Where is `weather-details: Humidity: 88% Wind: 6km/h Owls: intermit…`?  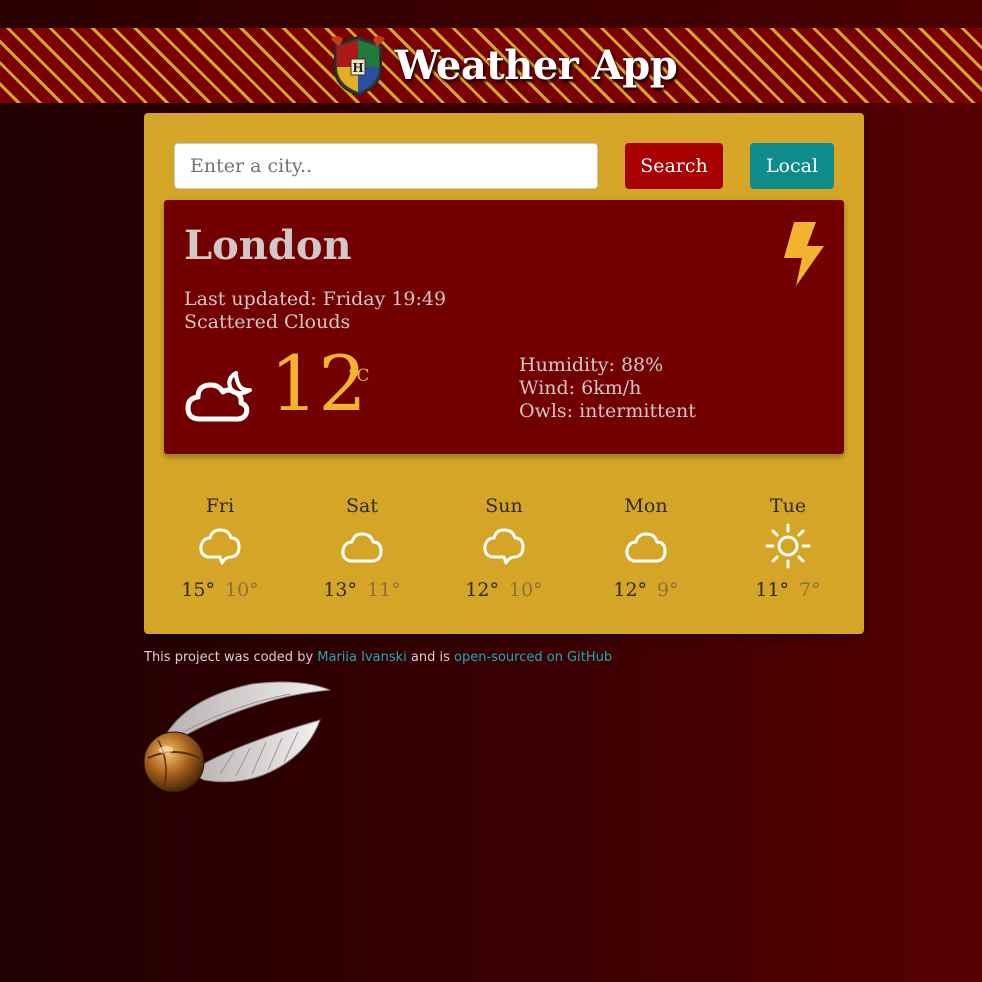 weather-details: Humidity: 88% Wind: 6km/h Owls: intermit… is located at coordinates (607, 388).